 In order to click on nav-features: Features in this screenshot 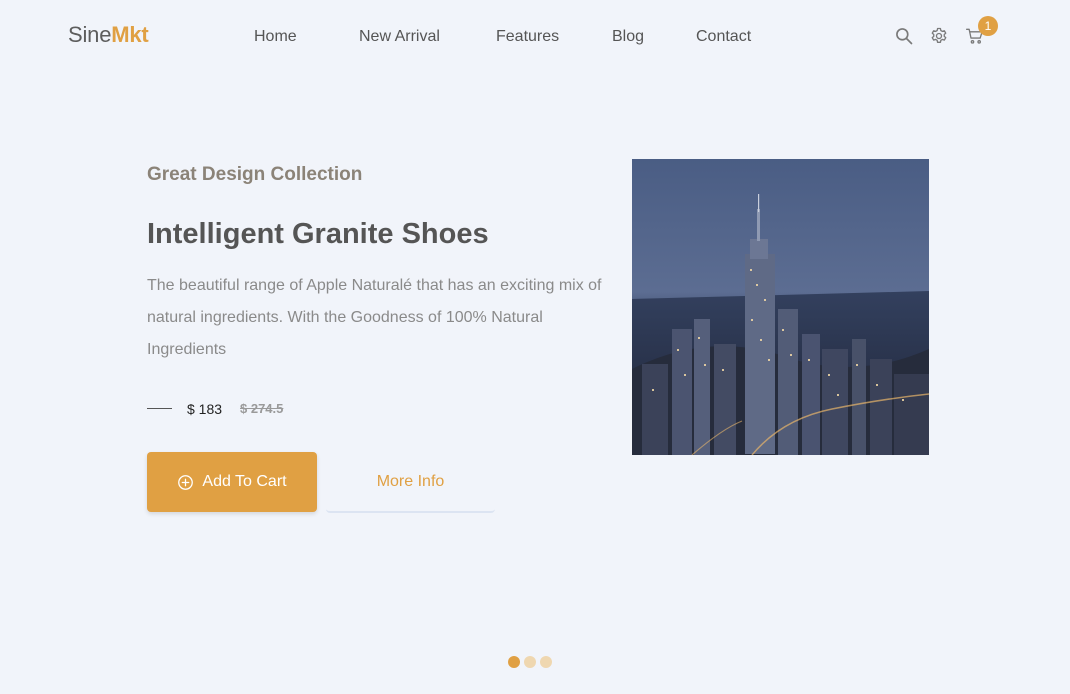, I will do `click(527, 37)`.